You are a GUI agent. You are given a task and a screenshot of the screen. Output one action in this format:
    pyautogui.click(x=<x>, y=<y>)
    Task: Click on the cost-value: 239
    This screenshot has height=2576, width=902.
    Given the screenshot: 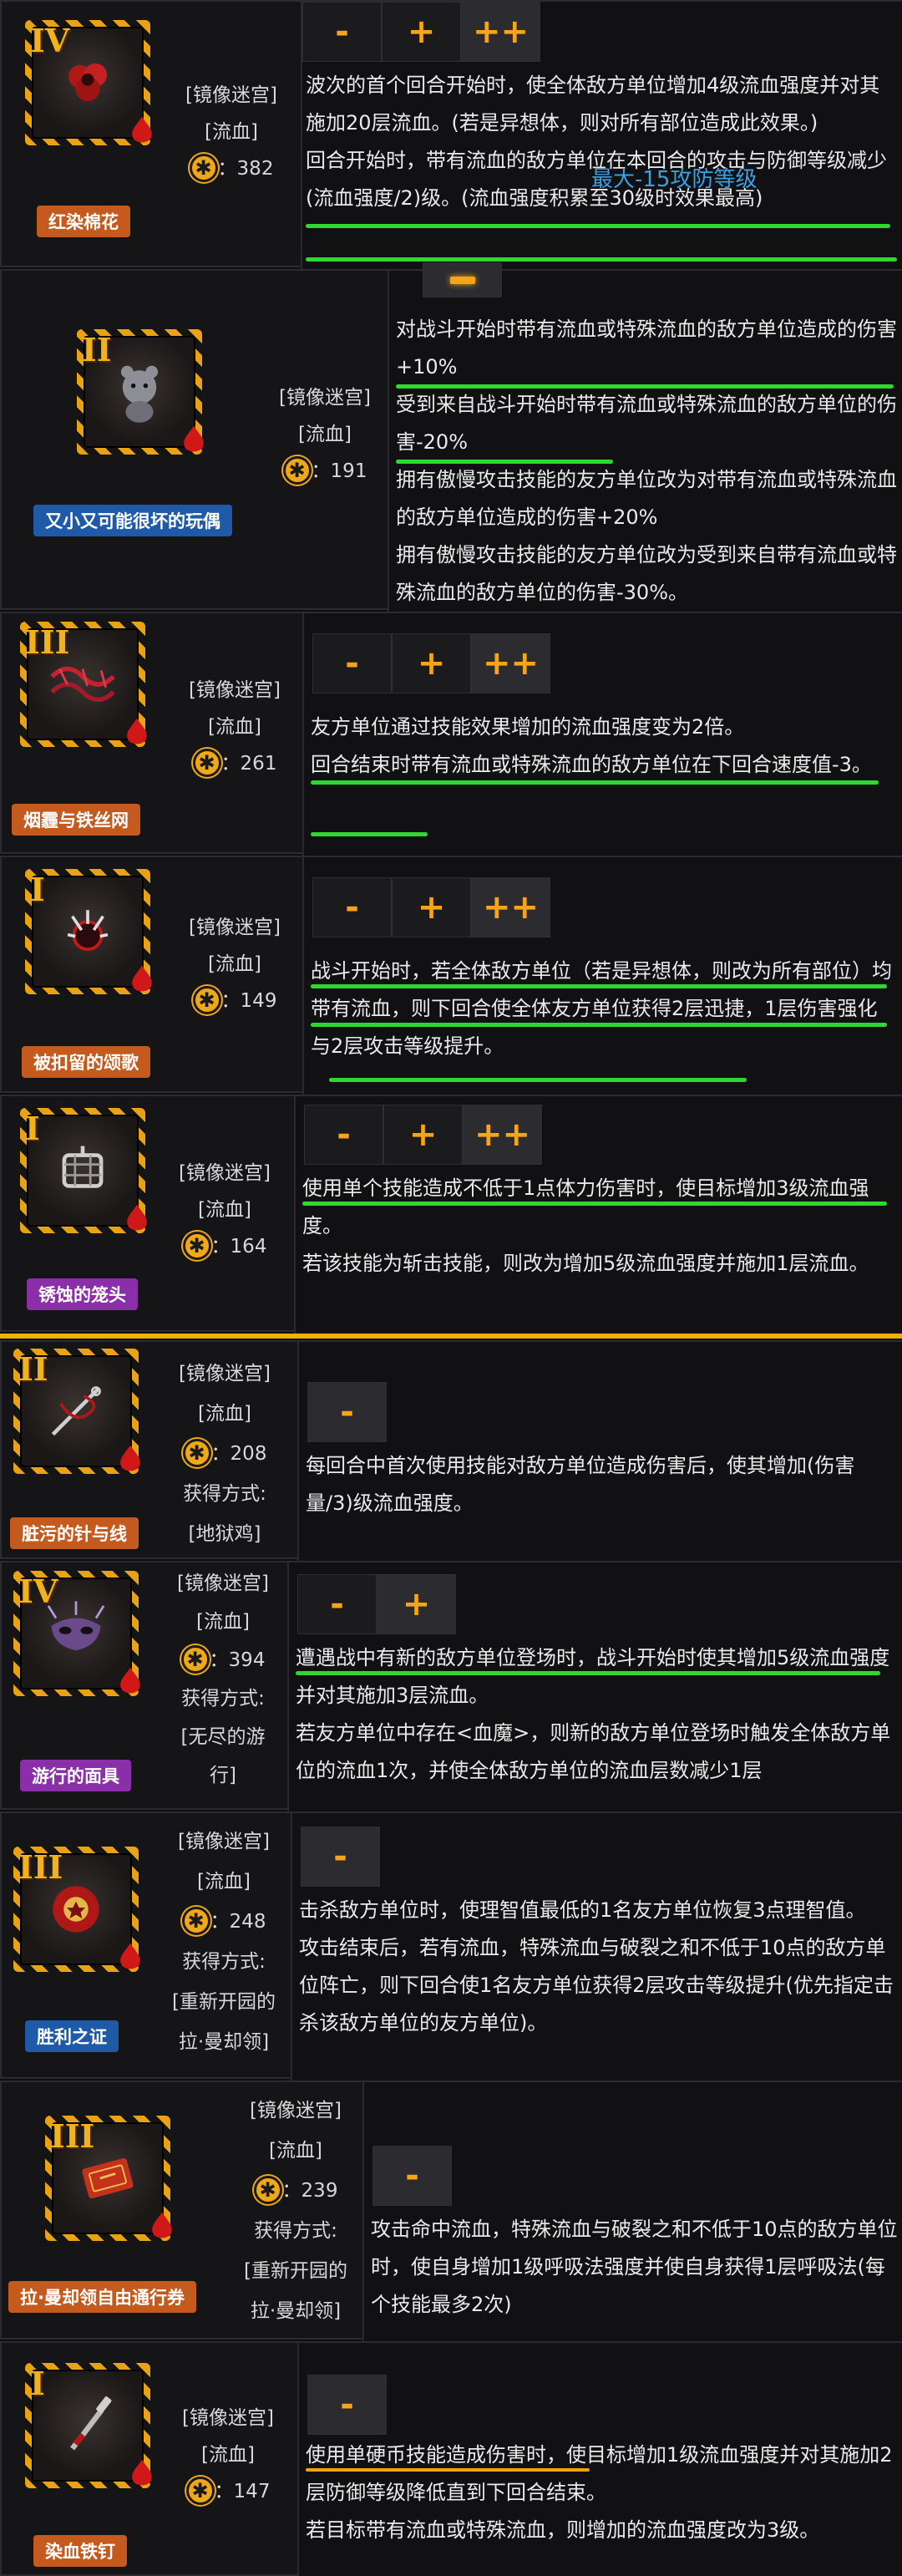 What is the action you would take?
    pyautogui.click(x=319, y=2191)
    